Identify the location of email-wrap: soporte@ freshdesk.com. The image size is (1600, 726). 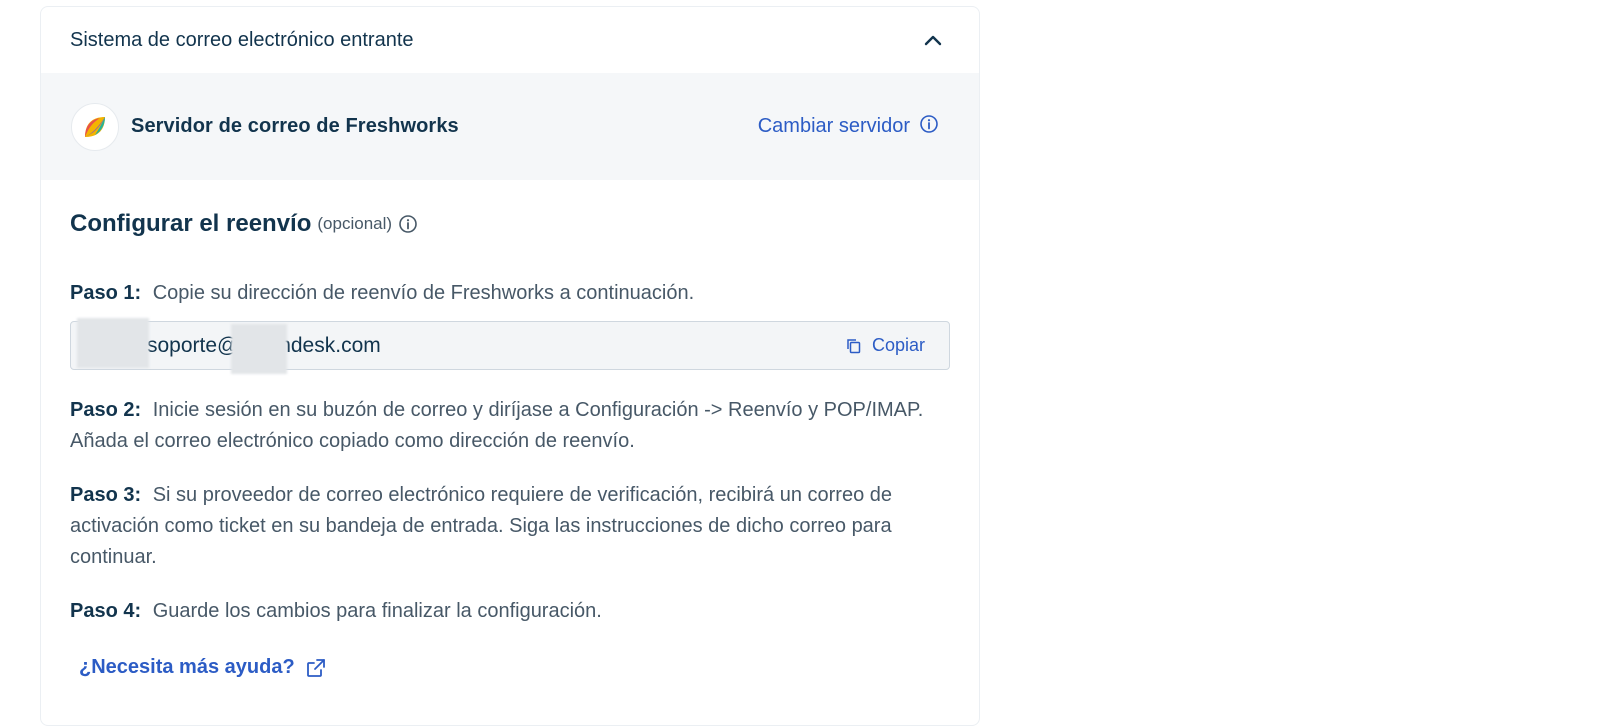
(229, 346).